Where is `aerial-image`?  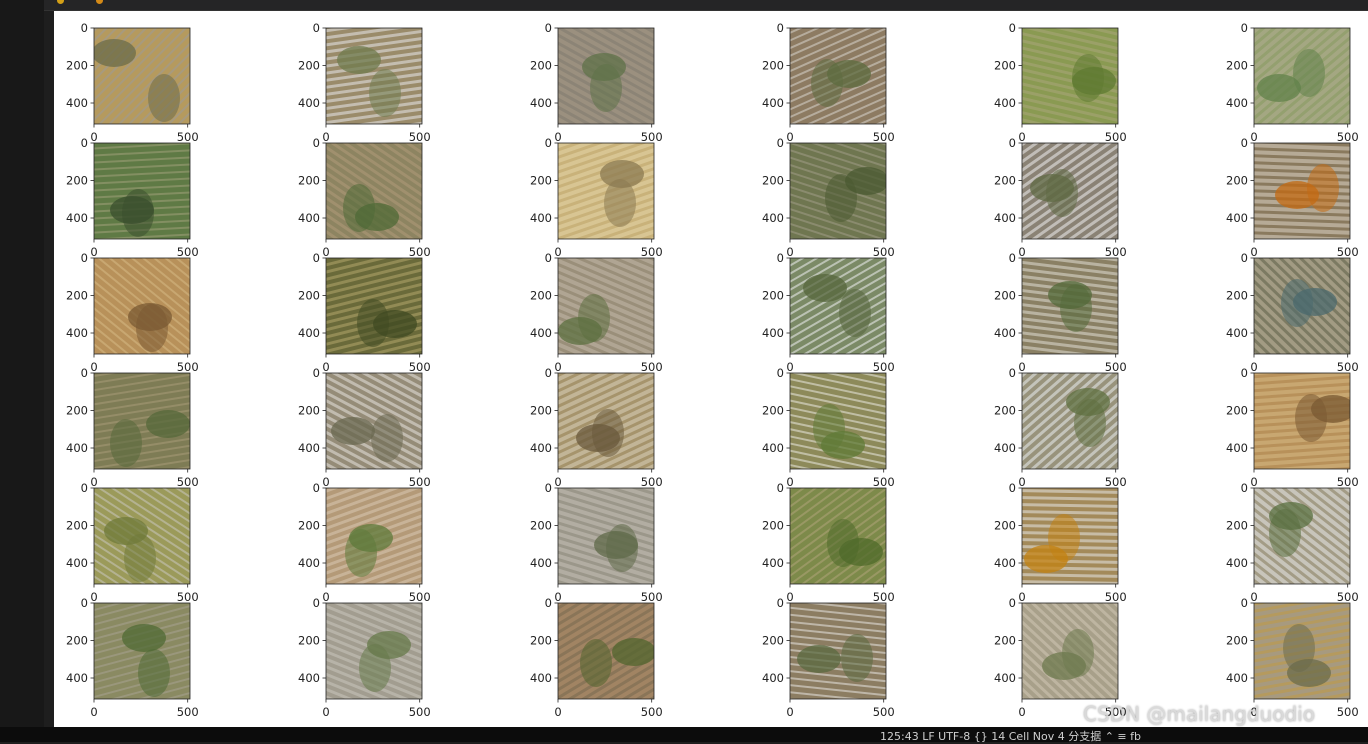
aerial-image is located at coordinates (374, 76).